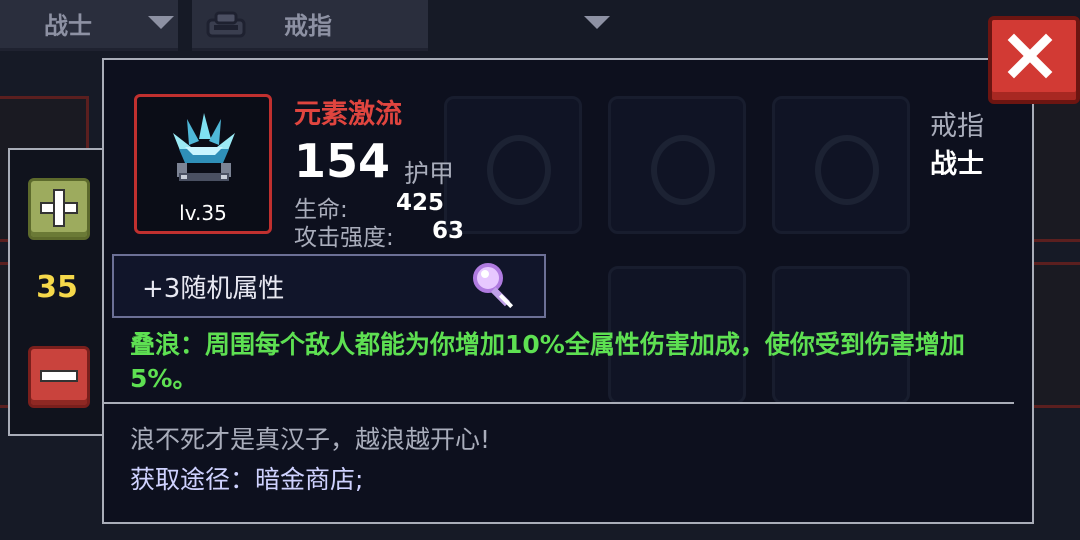 This screenshot has width=1080, height=540. What do you see at coordinates (310, 439) in the screenshot?
I see `item-flavor-text: 浪不死才是真汉子，越浪越开心!` at bounding box center [310, 439].